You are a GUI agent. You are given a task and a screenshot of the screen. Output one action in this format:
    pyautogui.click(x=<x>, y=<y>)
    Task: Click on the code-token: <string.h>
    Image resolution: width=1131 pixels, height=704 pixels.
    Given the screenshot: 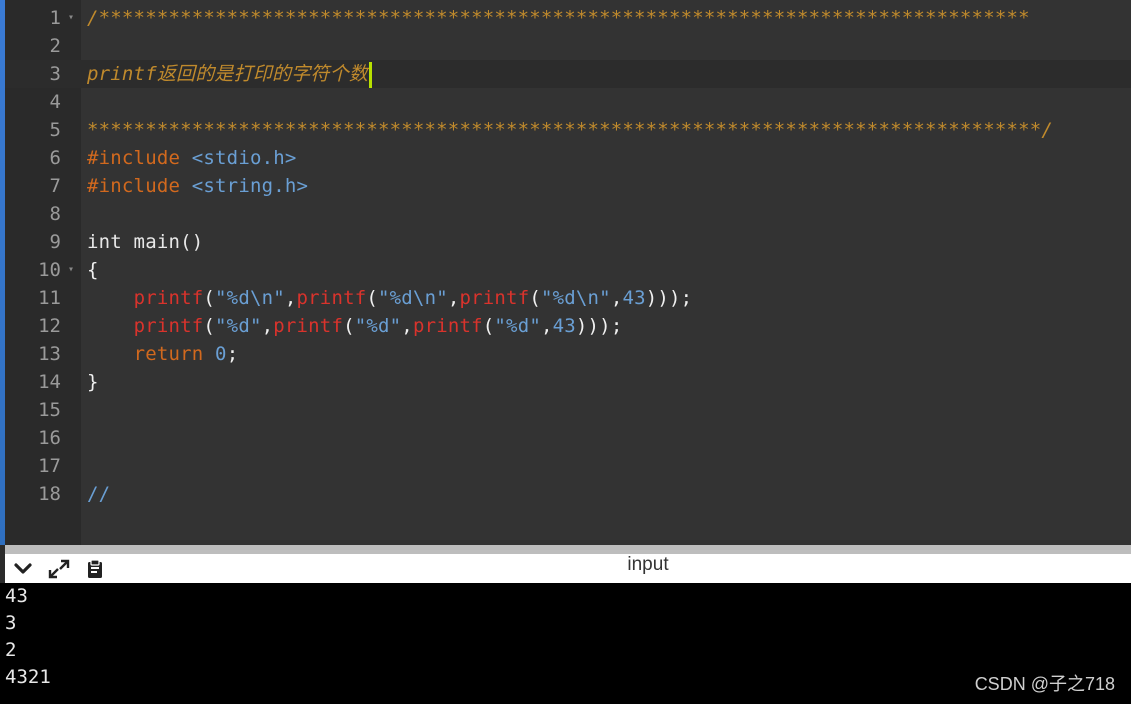 What is the action you would take?
    pyautogui.click(x=250, y=186)
    